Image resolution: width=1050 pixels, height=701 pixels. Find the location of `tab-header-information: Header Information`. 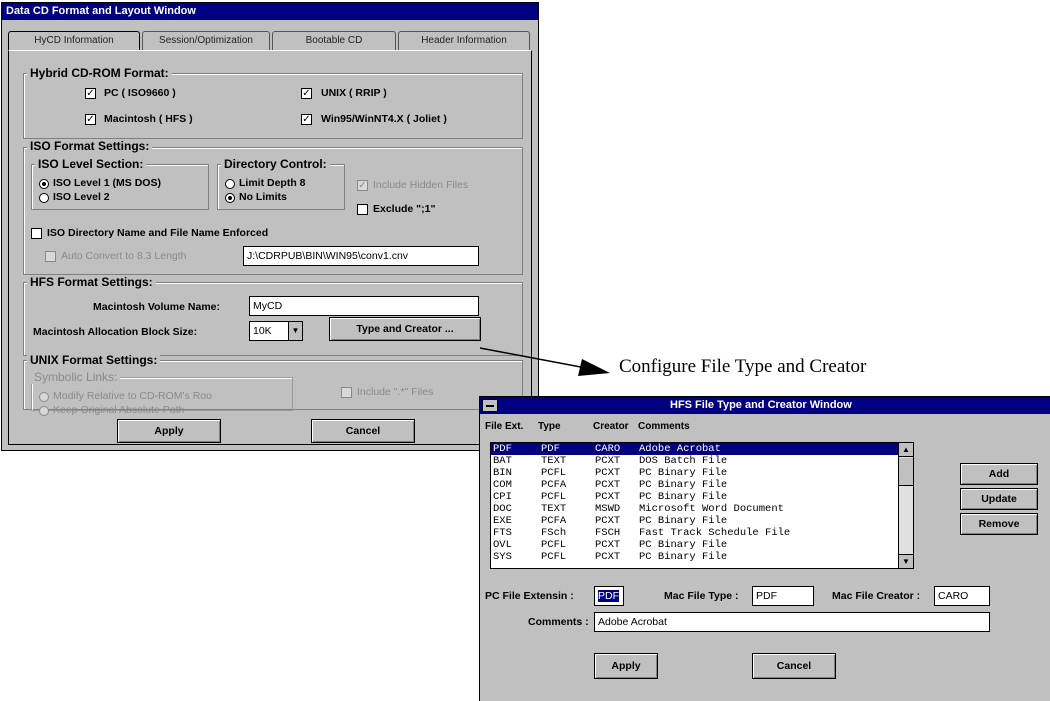

tab-header-information: Header Information is located at coordinates (464, 41).